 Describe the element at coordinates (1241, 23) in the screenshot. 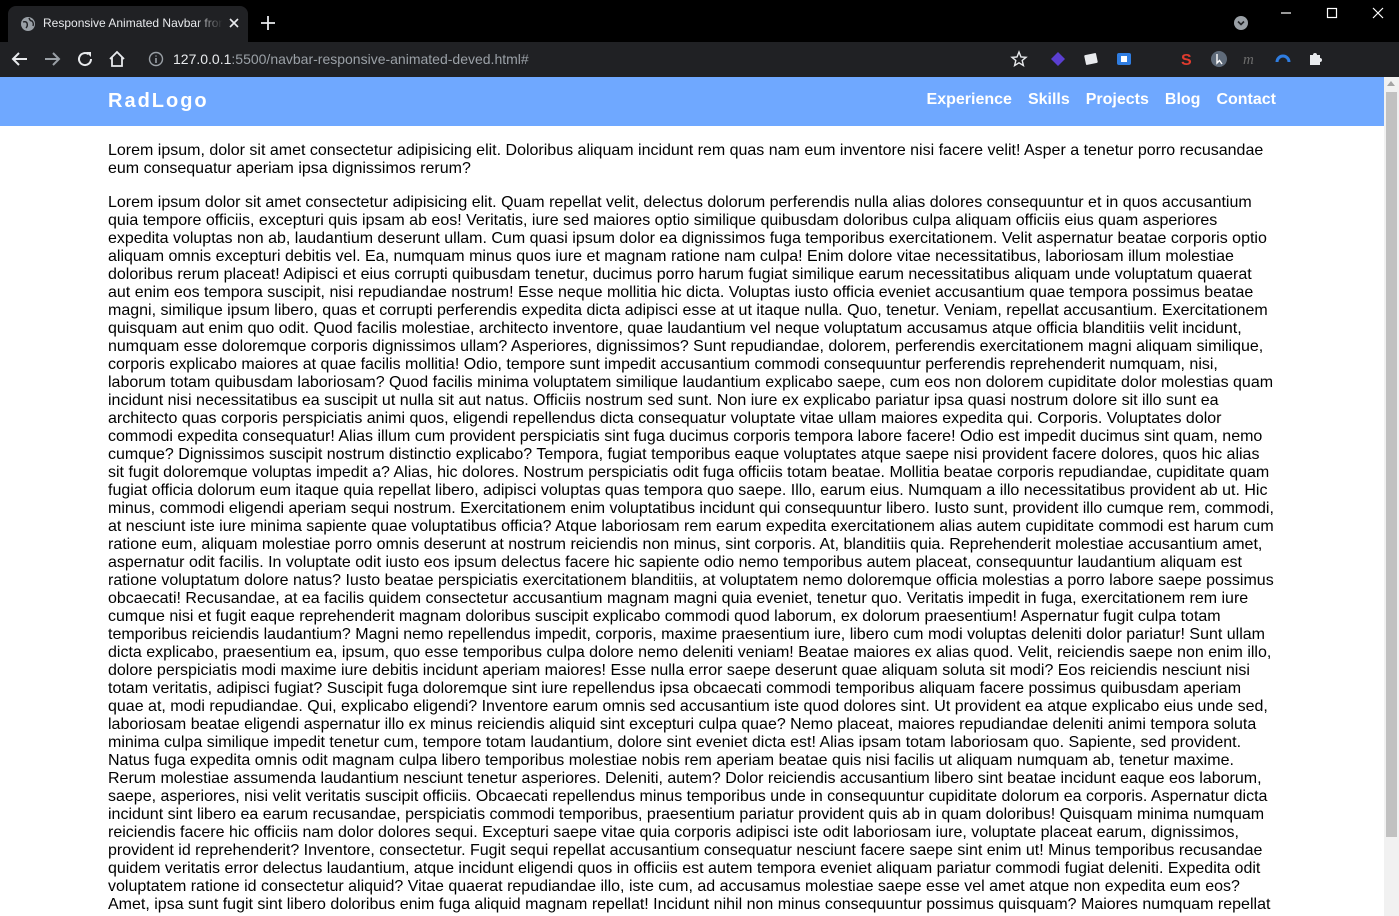

I see `tab-search-icon` at that location.